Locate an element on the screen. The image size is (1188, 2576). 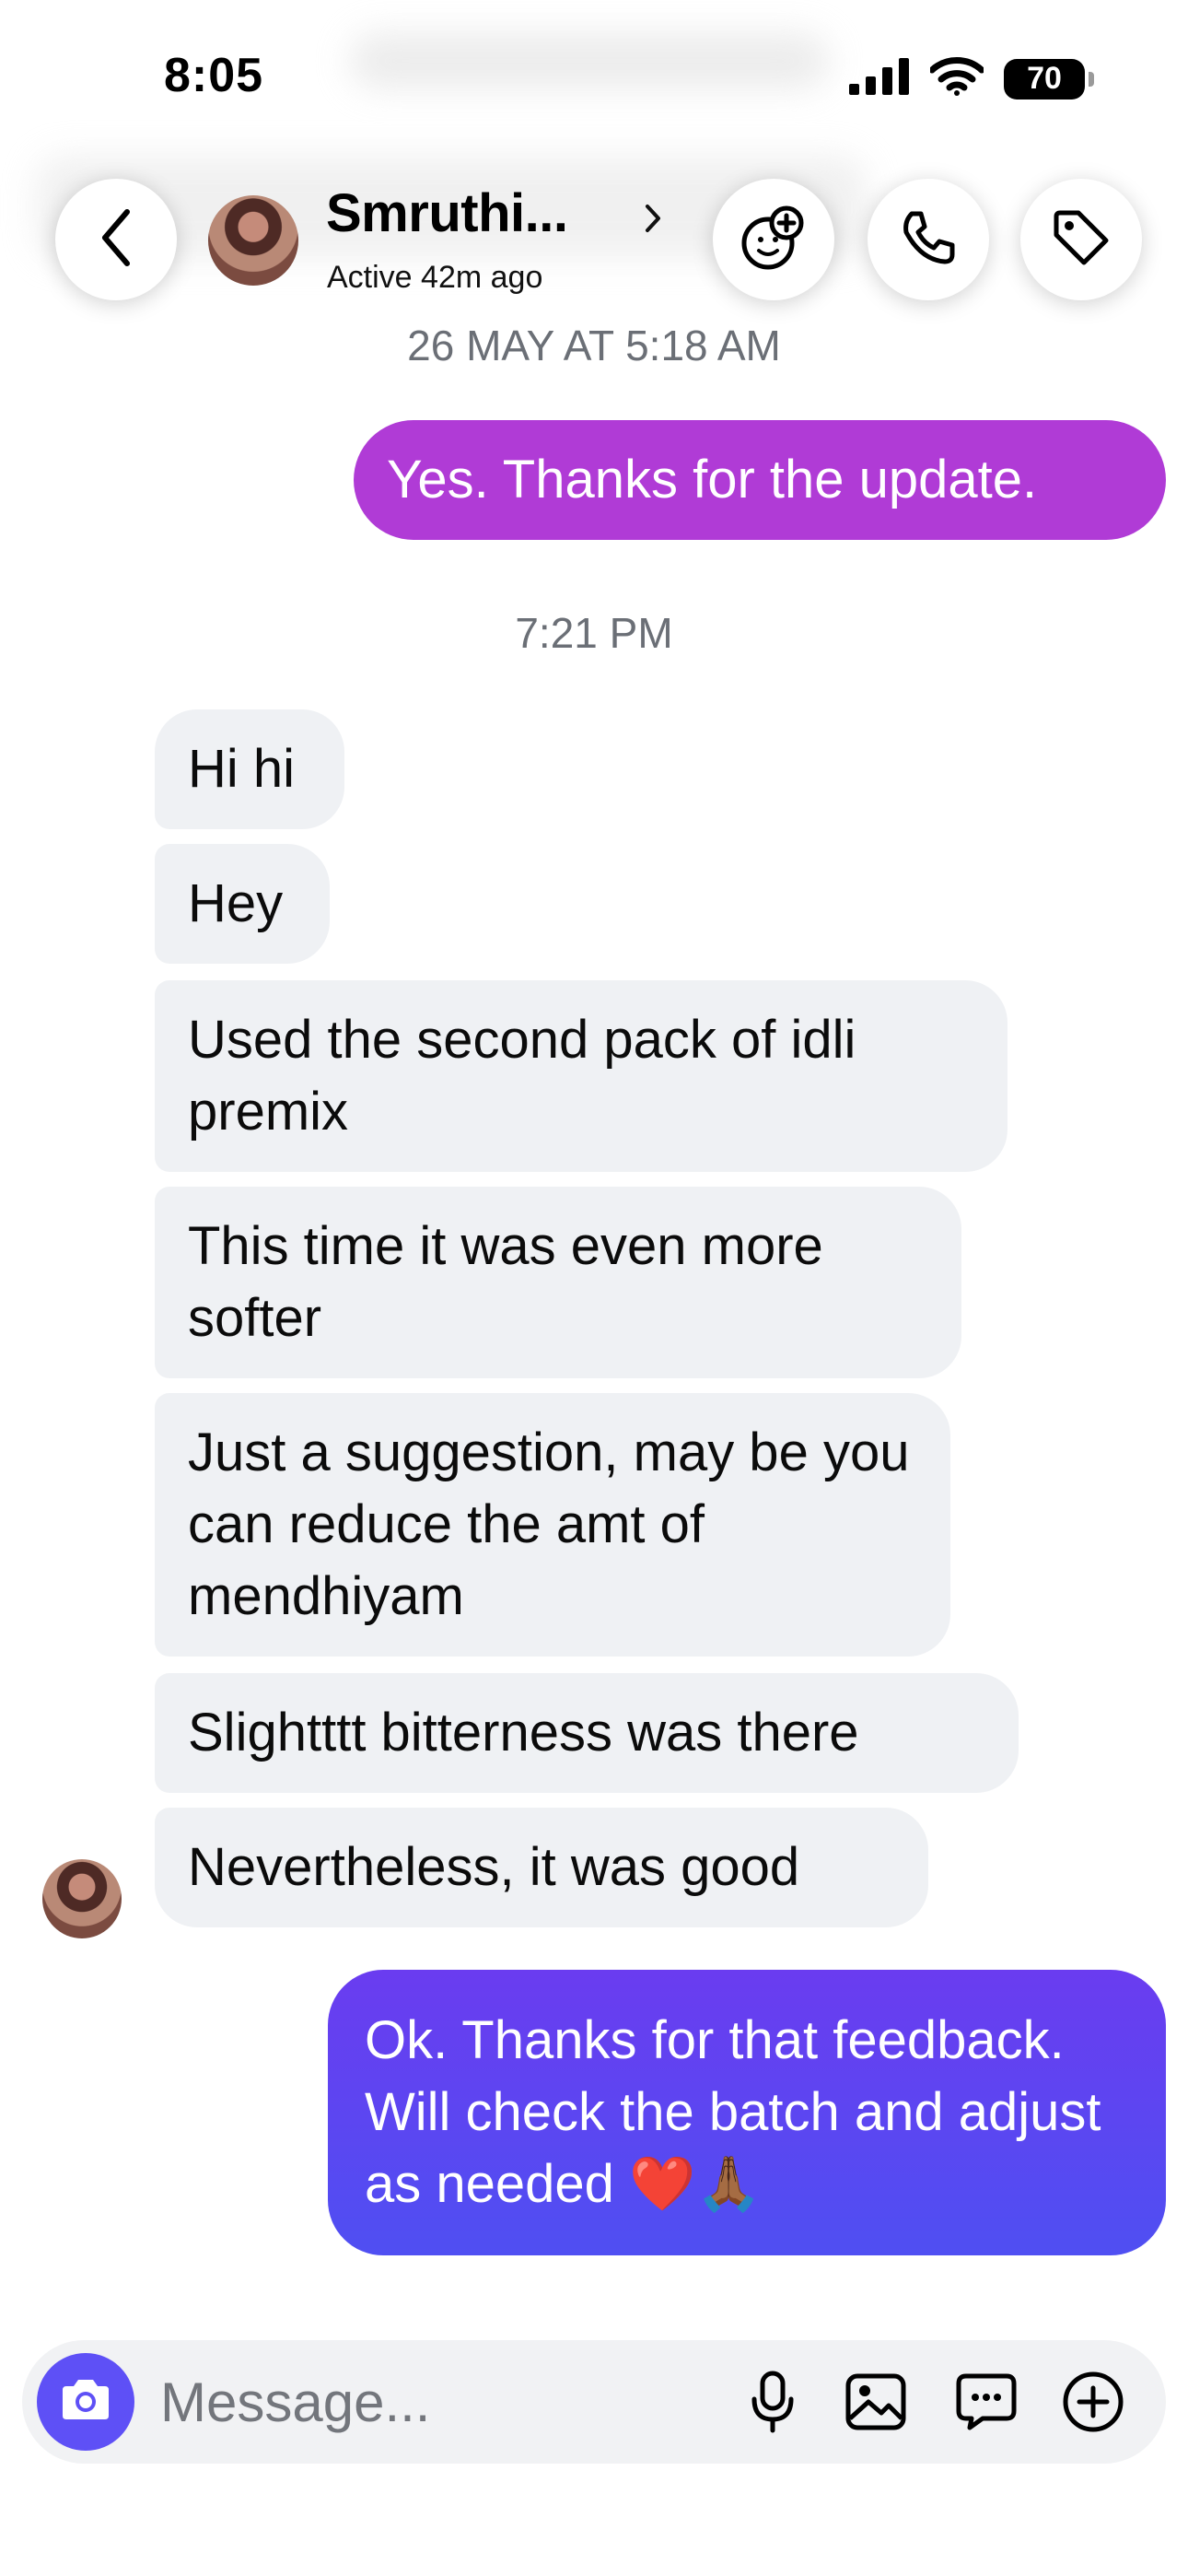
timestamp: 26 MAY AT 5:18 AM is located at coordinates (594, 345).